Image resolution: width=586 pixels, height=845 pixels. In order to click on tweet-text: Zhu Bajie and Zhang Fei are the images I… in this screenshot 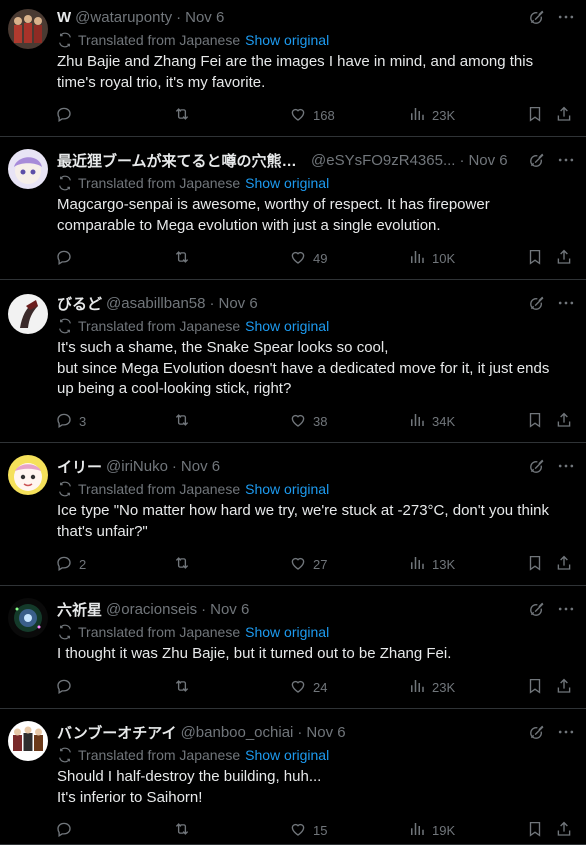, I will do `click(314, 72)`.